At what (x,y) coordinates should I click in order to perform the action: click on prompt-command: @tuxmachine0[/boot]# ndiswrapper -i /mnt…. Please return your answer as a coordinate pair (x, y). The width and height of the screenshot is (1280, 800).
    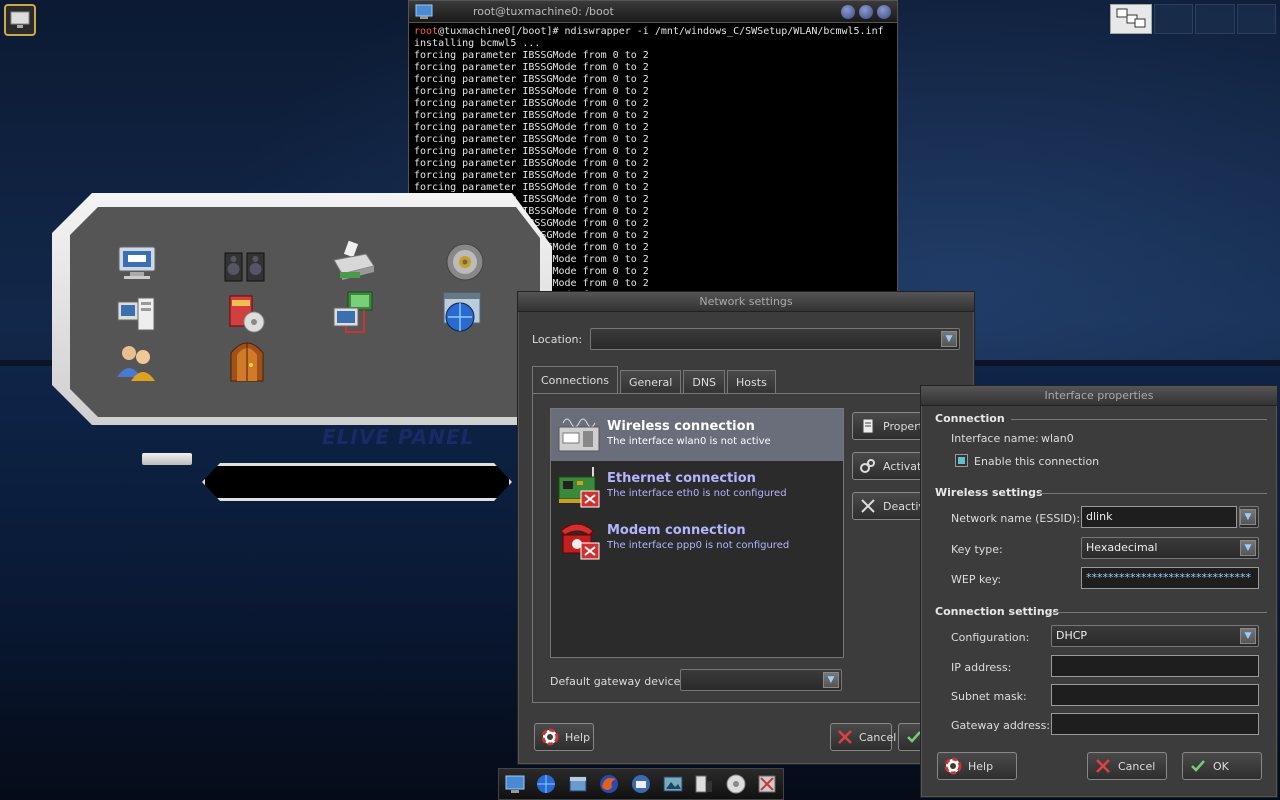
    Looking at the image, I should click on (661, 31).